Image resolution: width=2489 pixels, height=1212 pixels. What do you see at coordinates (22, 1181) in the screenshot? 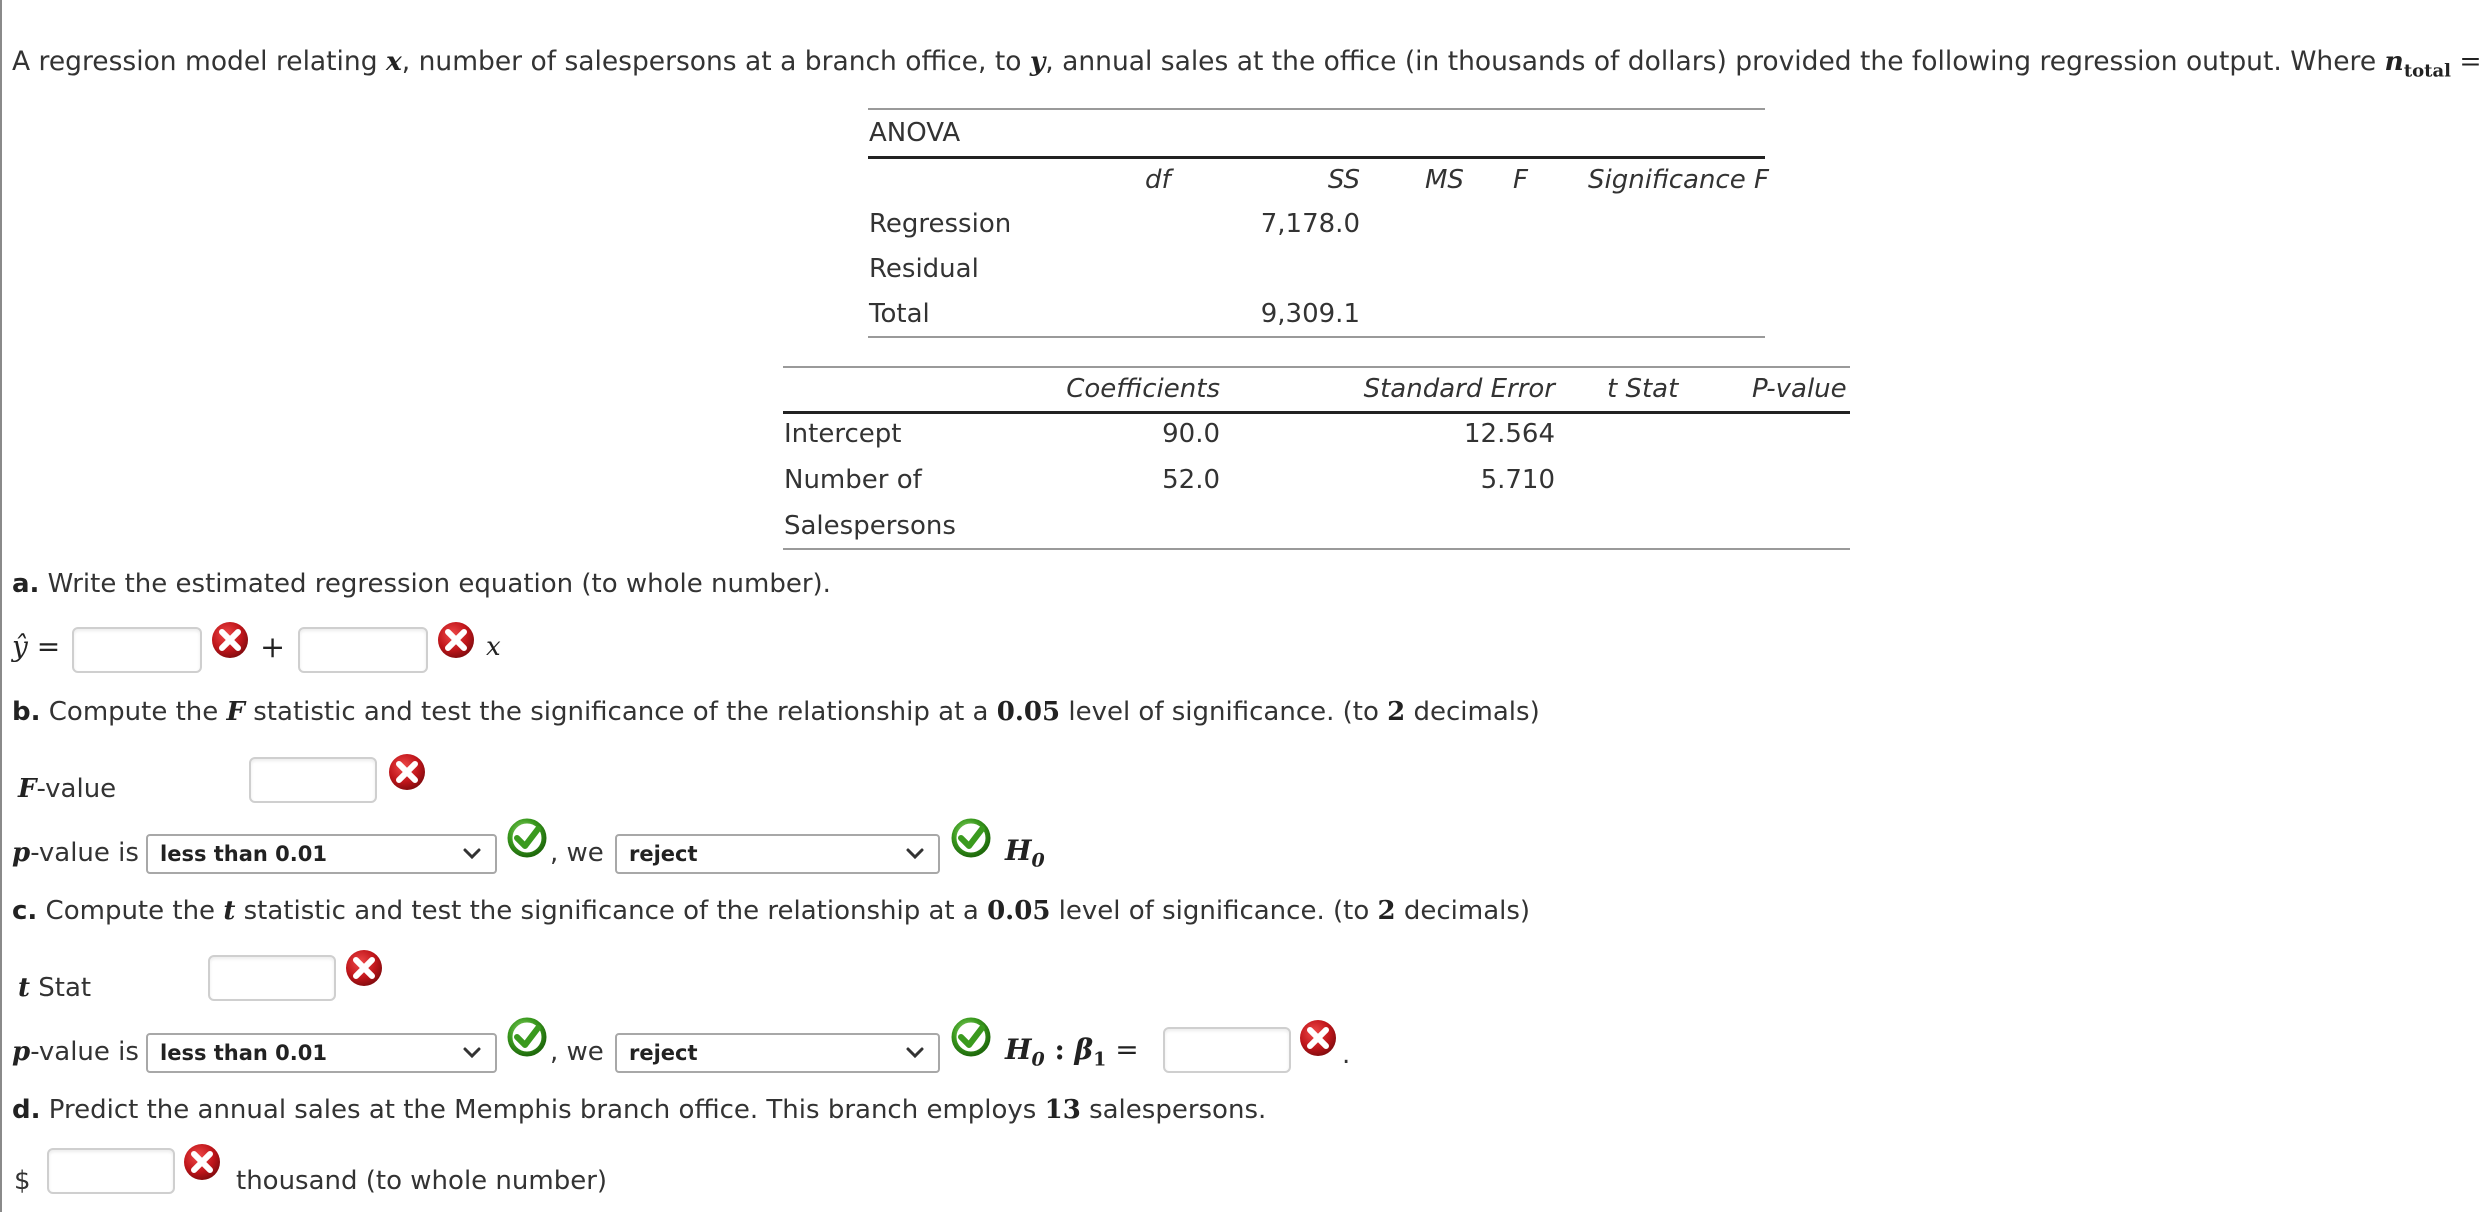
I see `currency-symbol: $` at bounding box center [22, 1181].